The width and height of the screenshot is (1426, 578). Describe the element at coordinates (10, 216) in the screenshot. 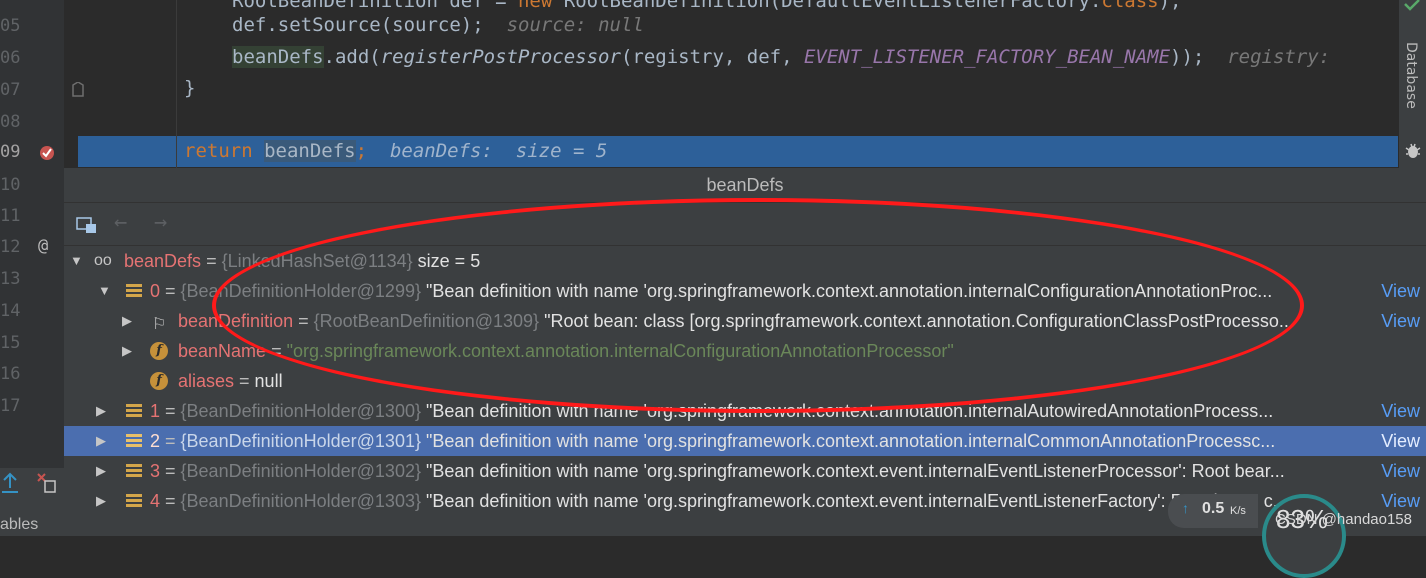

I see `line-number: 11` at that location.